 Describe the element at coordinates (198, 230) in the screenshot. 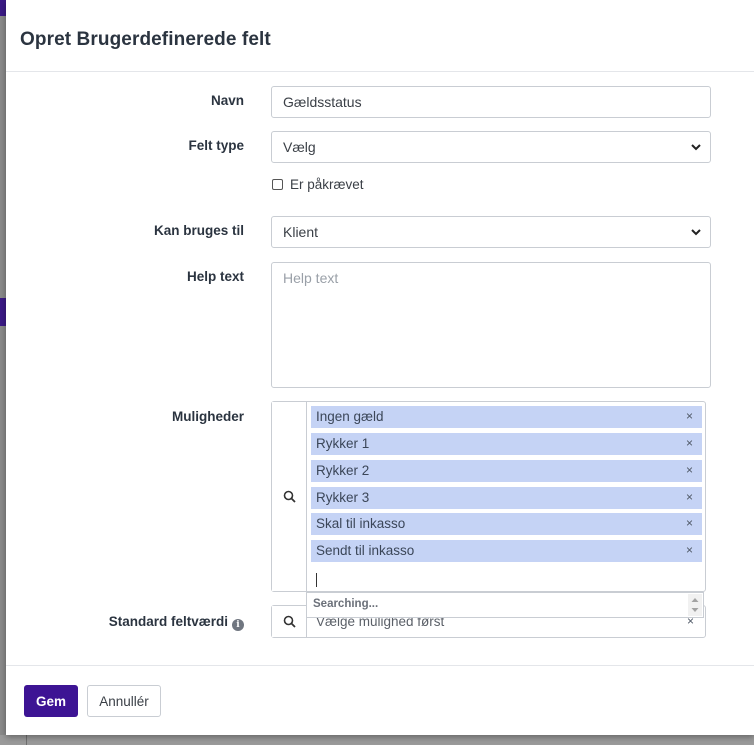

I see `usable-for-label: Kan bruges til` at that location.